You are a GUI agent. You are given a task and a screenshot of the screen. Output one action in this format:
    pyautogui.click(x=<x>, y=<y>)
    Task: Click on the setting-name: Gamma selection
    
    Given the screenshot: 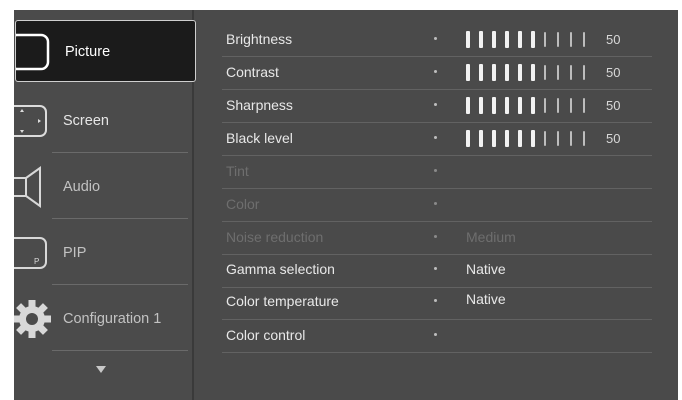 What is the action you would take?
    pyautogui.click(x=280, y=269)
    